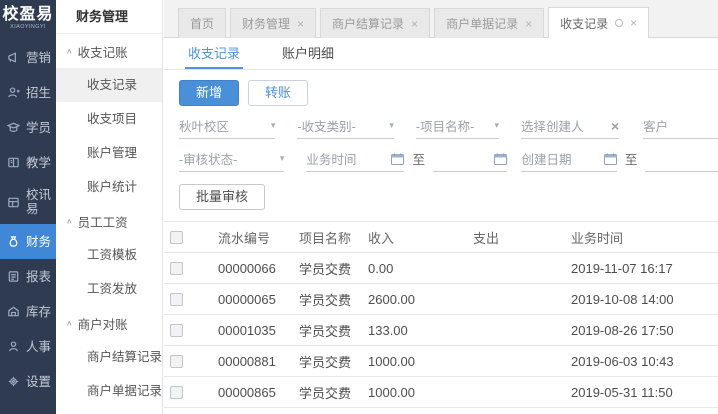  I want to click on table-row: 00000066 学员交费 0.00 2019-11-07 16:17, so click(441, 268).